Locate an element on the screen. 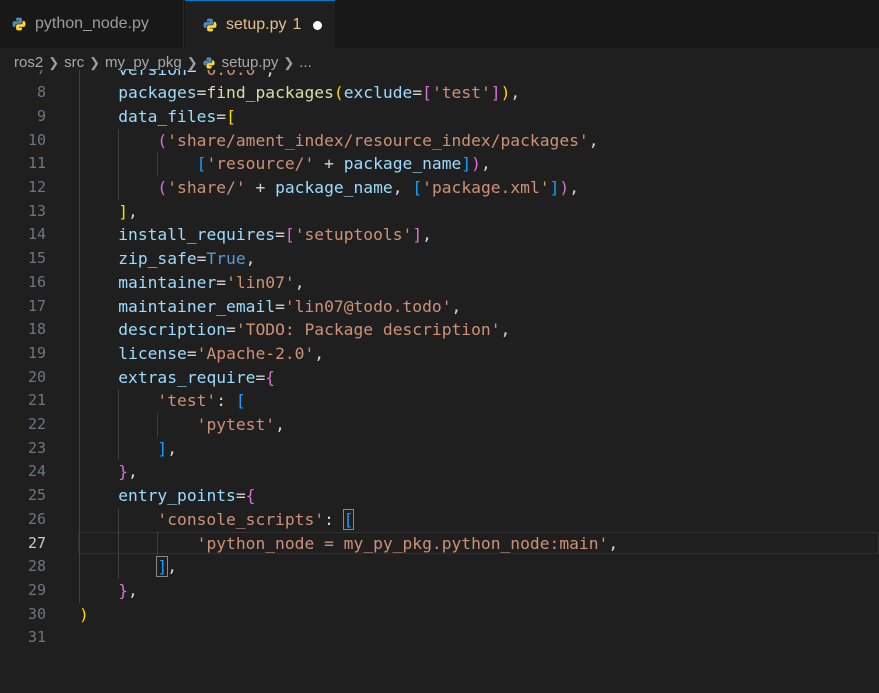 The image size is (879, 693). code-token: ) is located at coordinates (564, 187).